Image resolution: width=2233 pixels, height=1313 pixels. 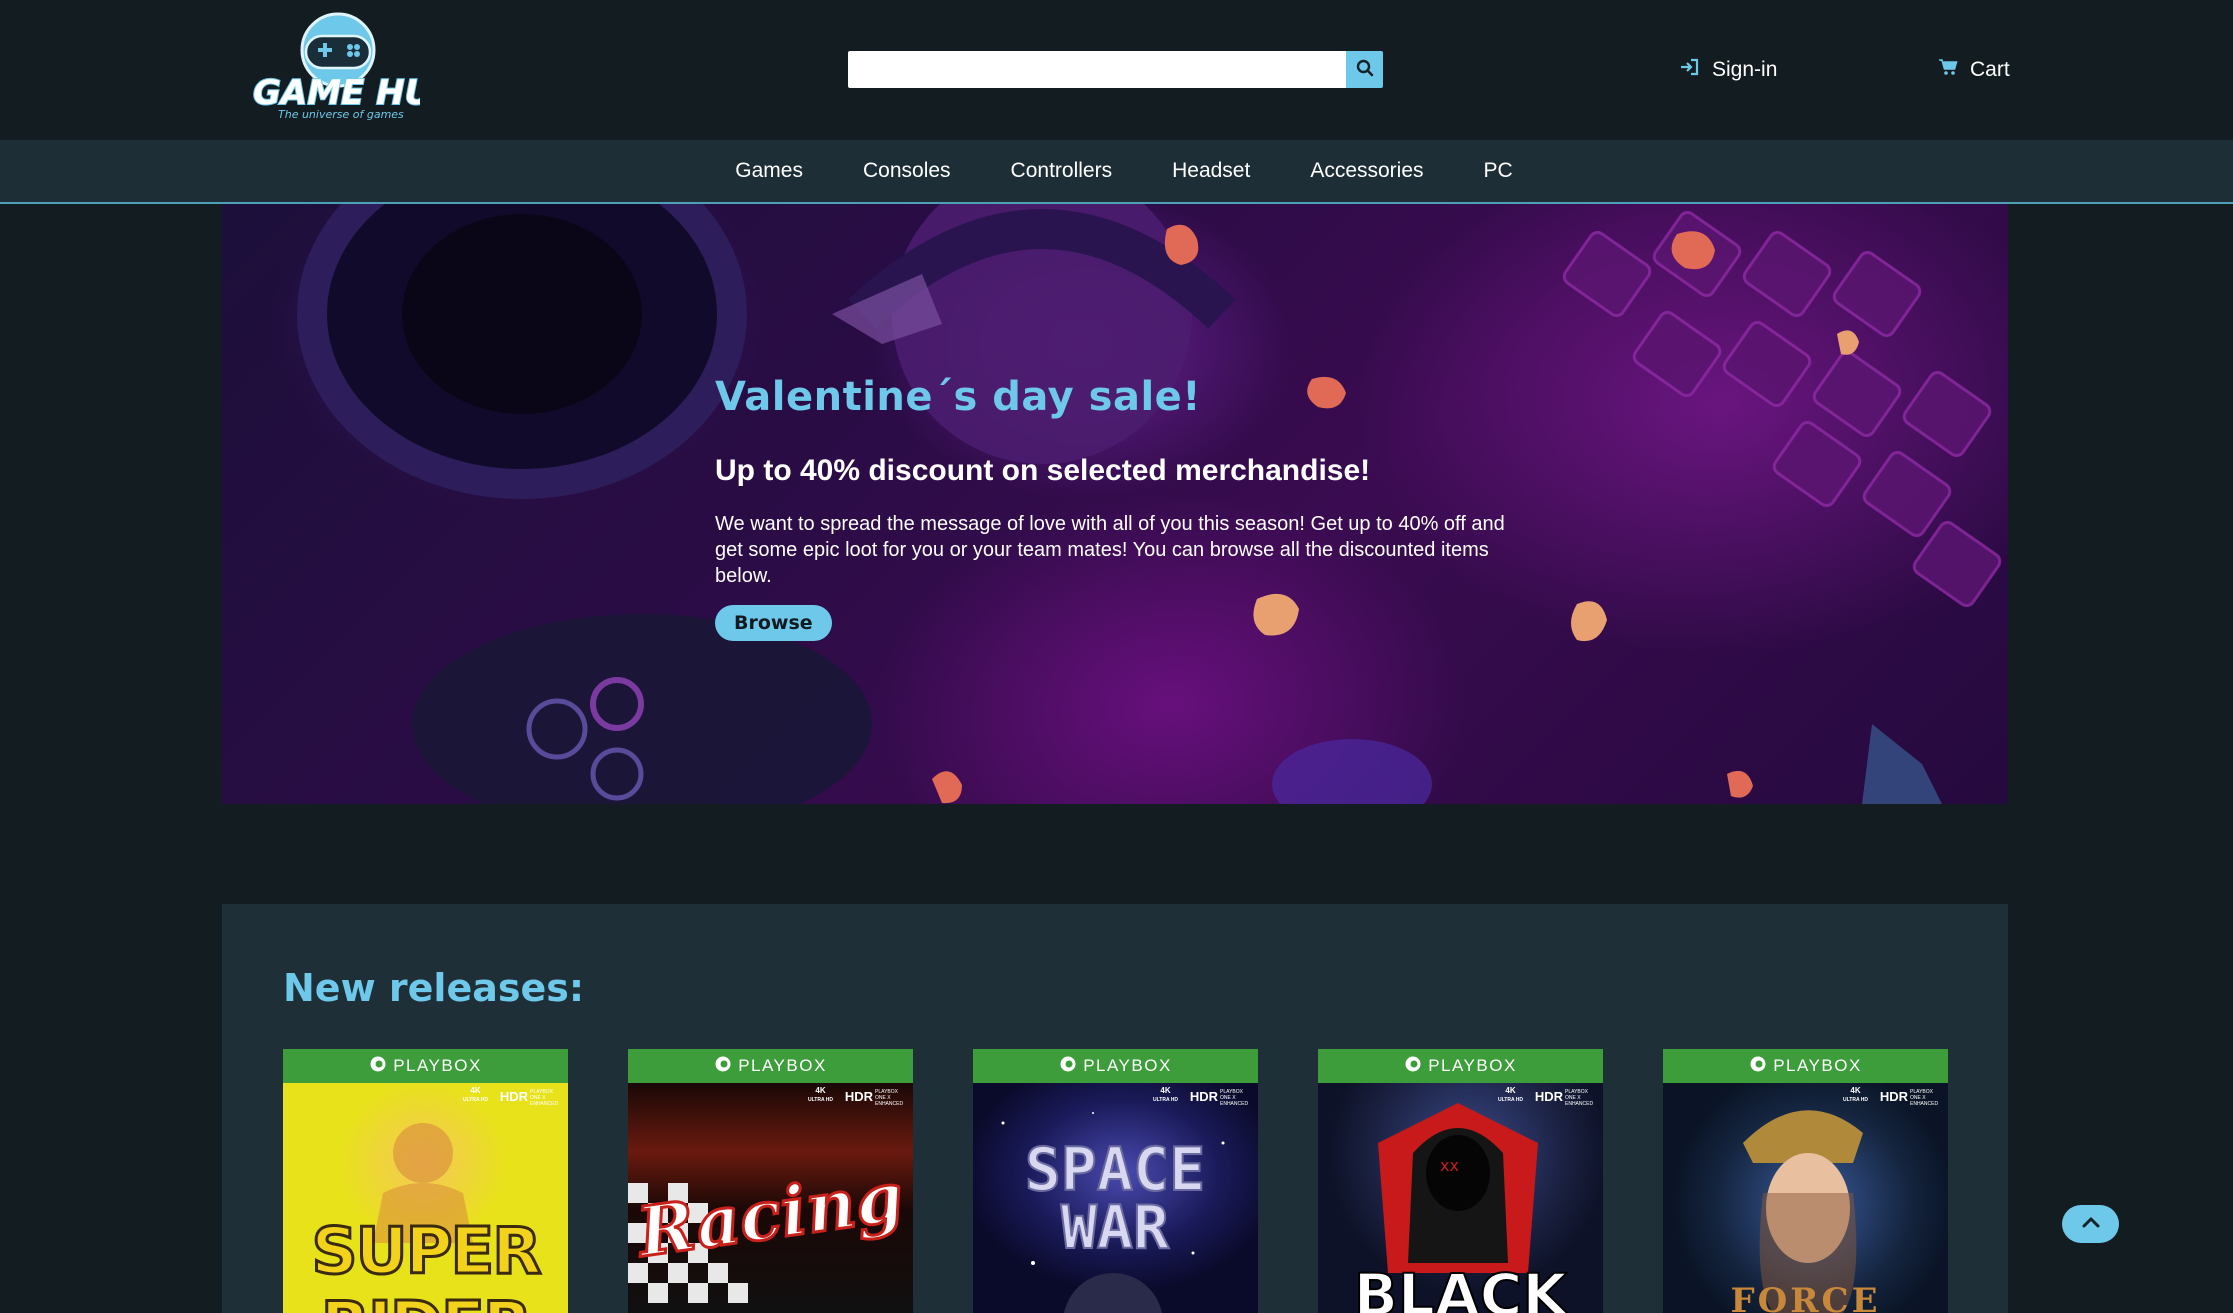 What do you see at coordinates (1990, 69) in the screenshot?
I see `cart-label: Cart` at bounding box center [1990, 69].